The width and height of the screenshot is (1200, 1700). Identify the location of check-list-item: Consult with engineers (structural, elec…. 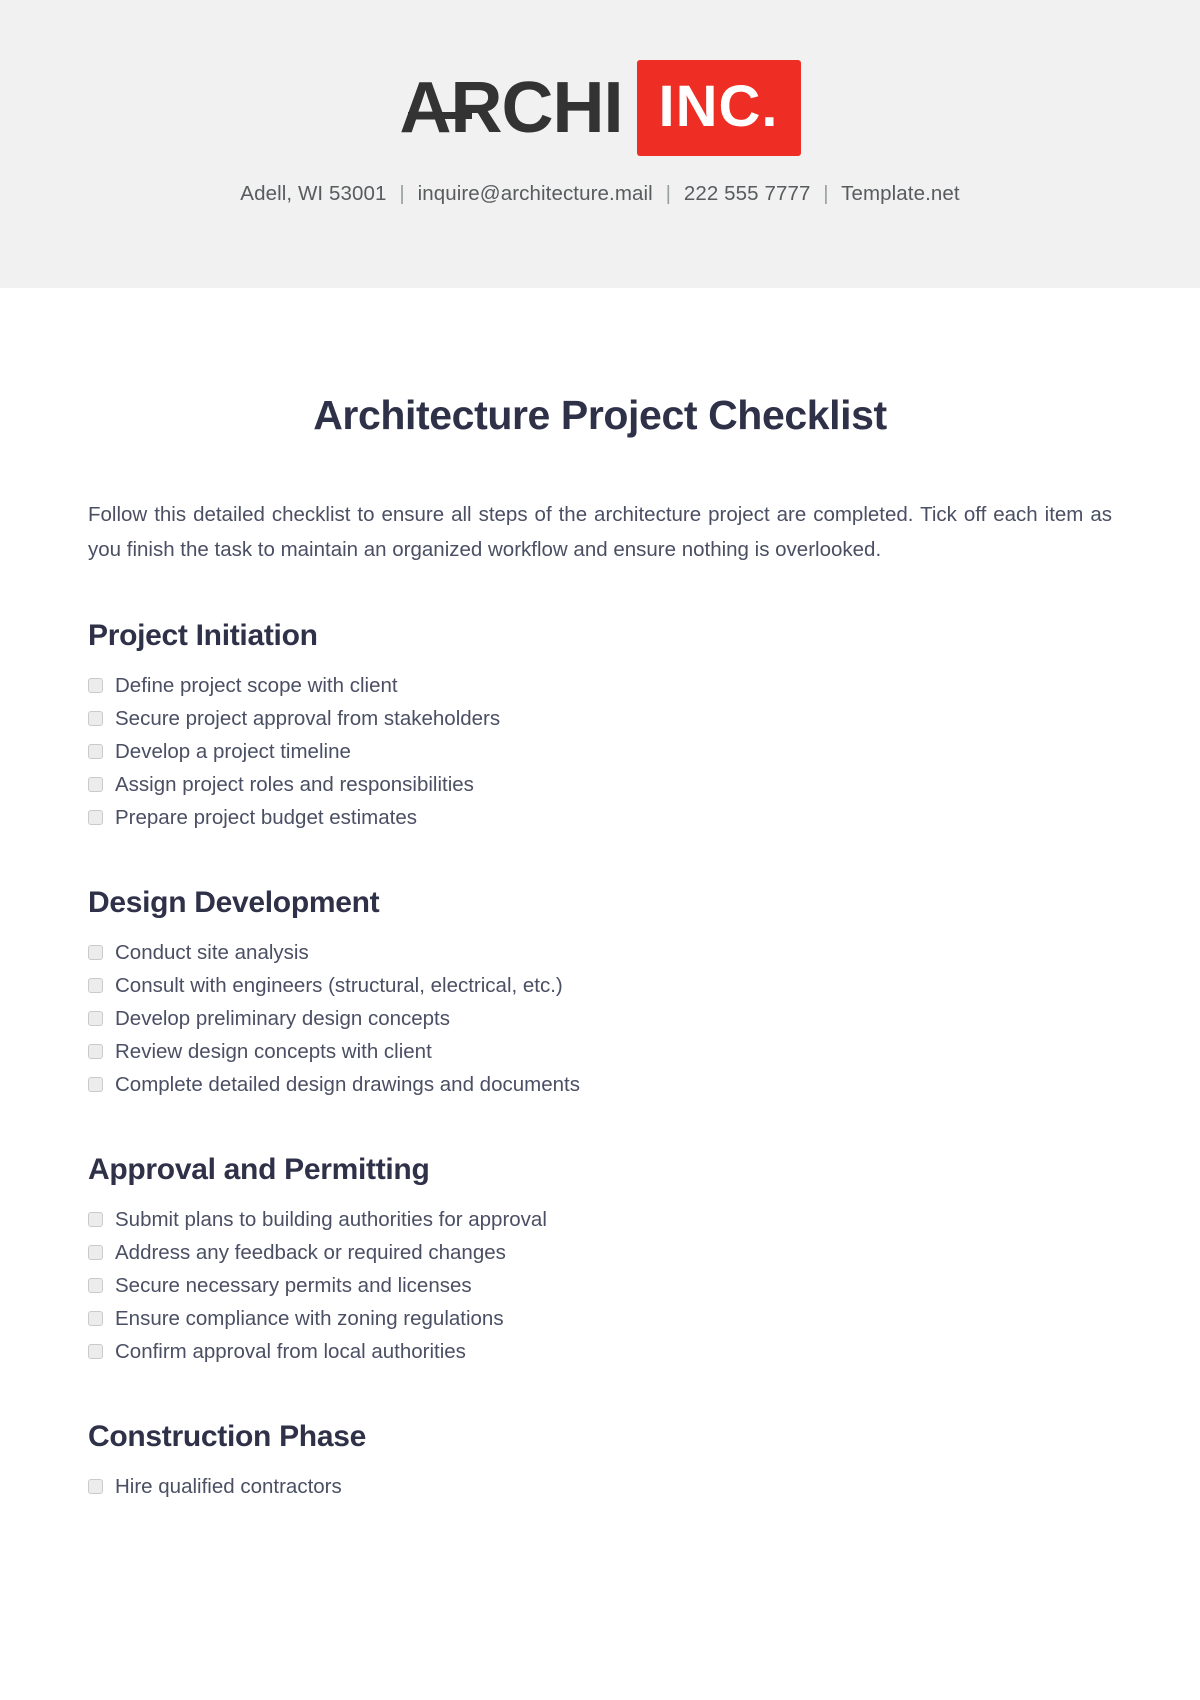
(600, 985).